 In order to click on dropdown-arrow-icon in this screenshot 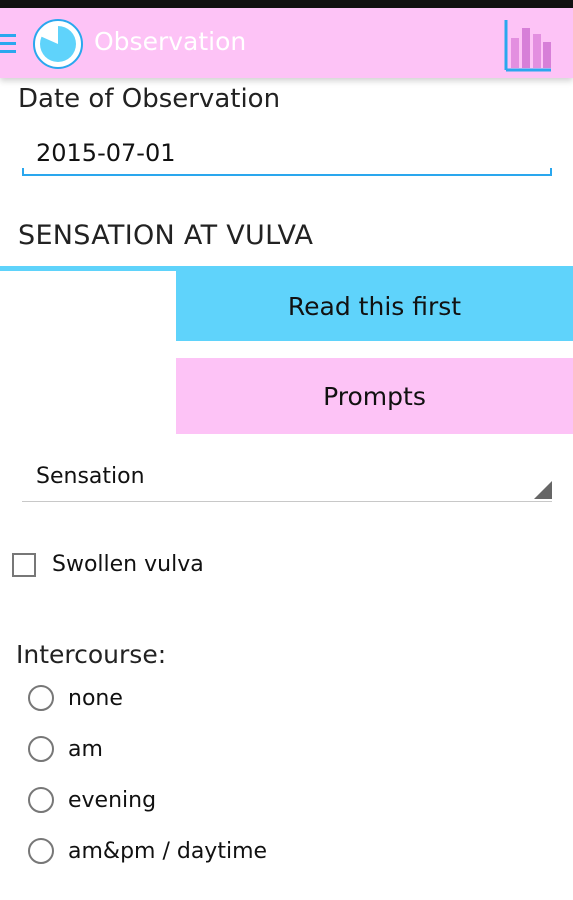, I will do `click(543, 490)`.